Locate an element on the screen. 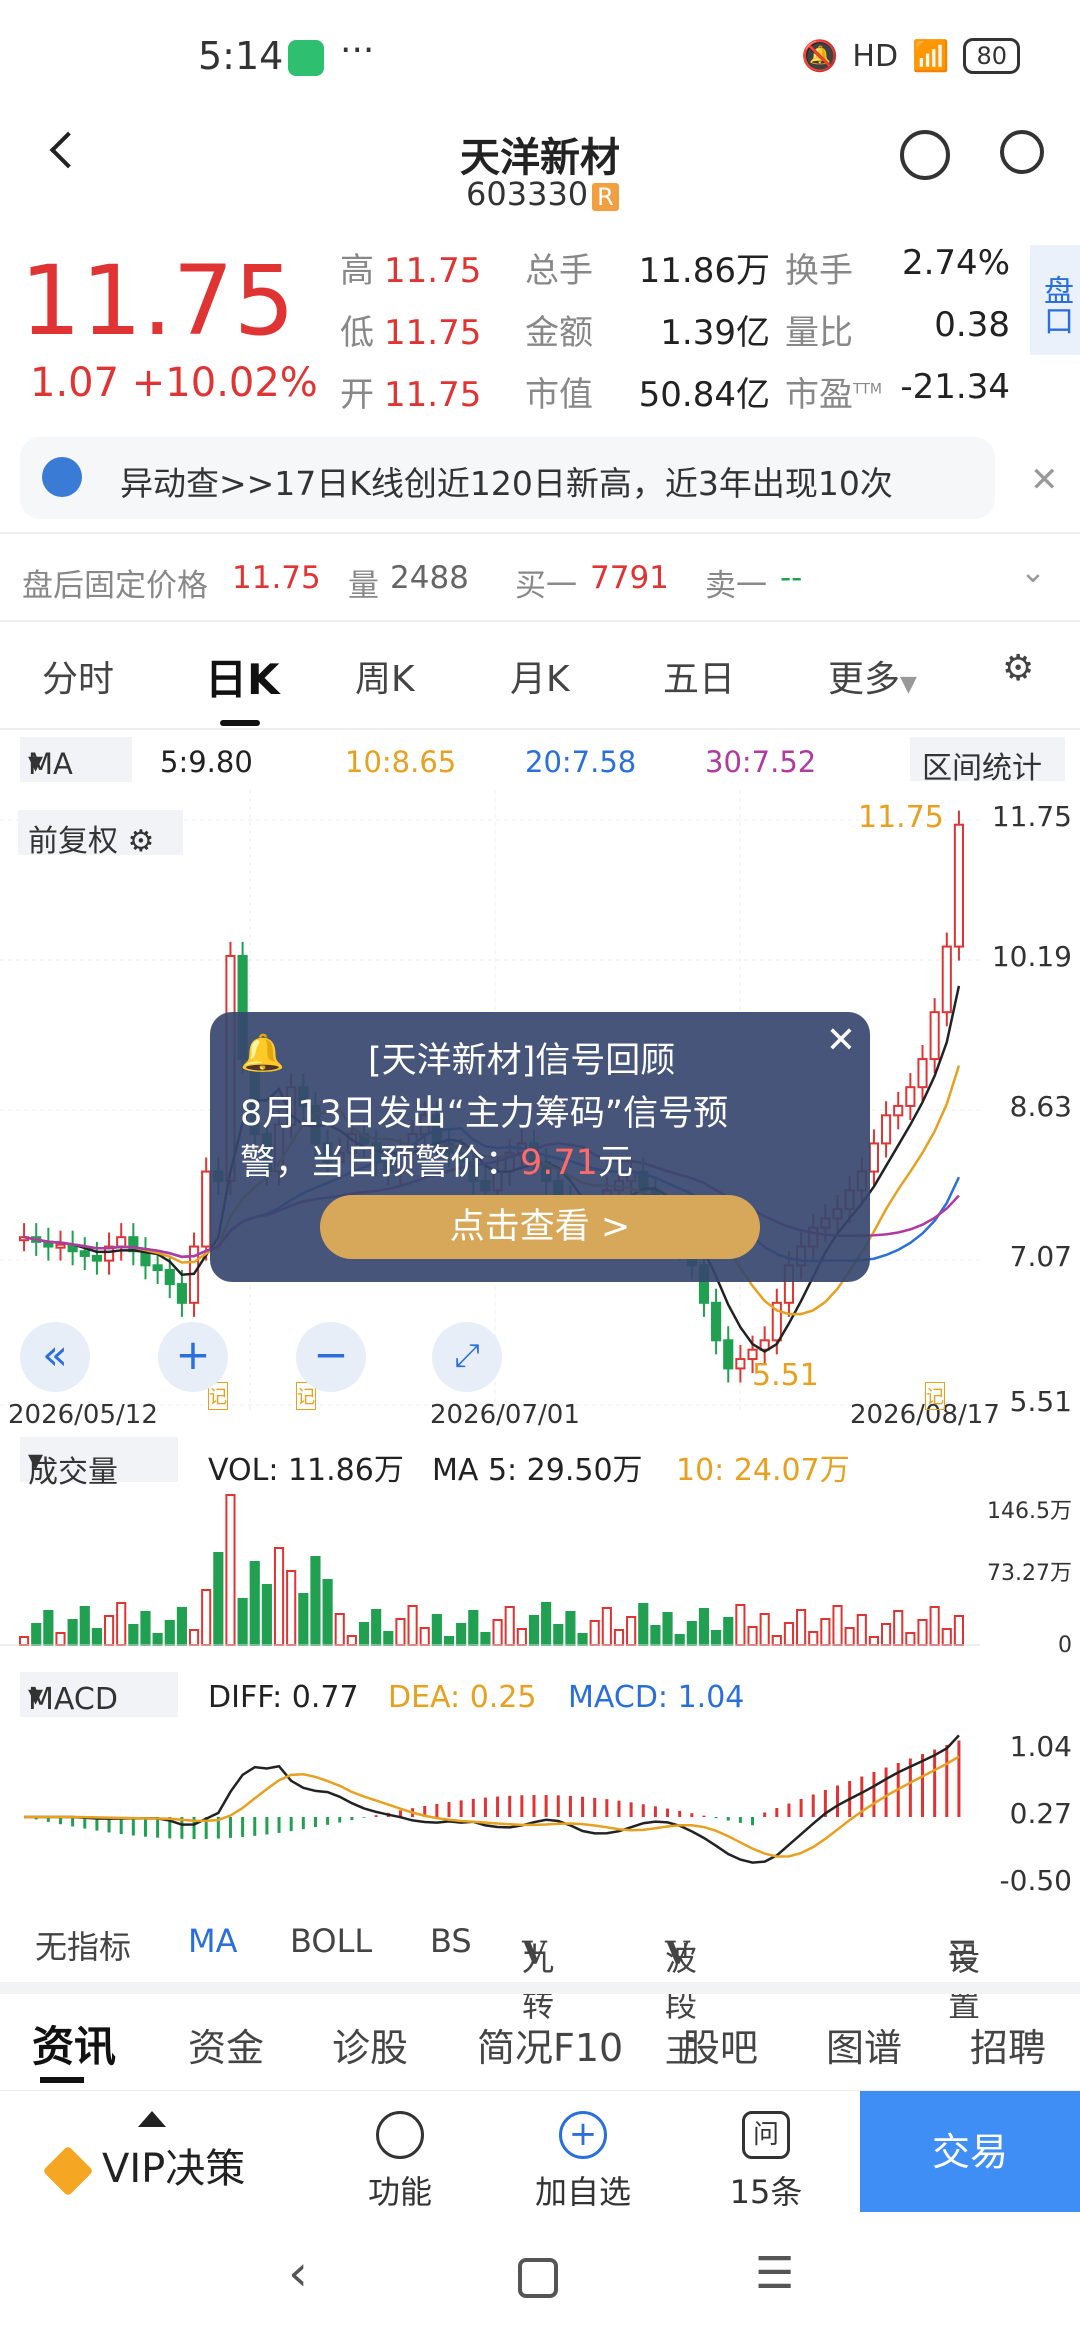 This screenshot has width=1080, height=2340. add-watchlist-button: + 加自选 is located at coordinates (583, 2162).